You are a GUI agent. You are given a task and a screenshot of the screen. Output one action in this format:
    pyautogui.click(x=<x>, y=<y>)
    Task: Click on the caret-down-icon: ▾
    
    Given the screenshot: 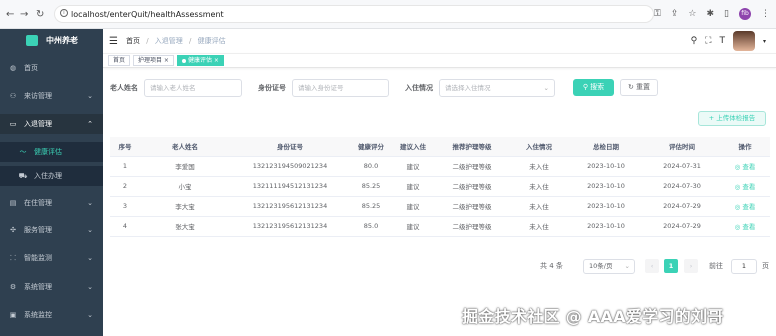 What is the action you would take?
    pyautogui.click(x=764, y=41)
    